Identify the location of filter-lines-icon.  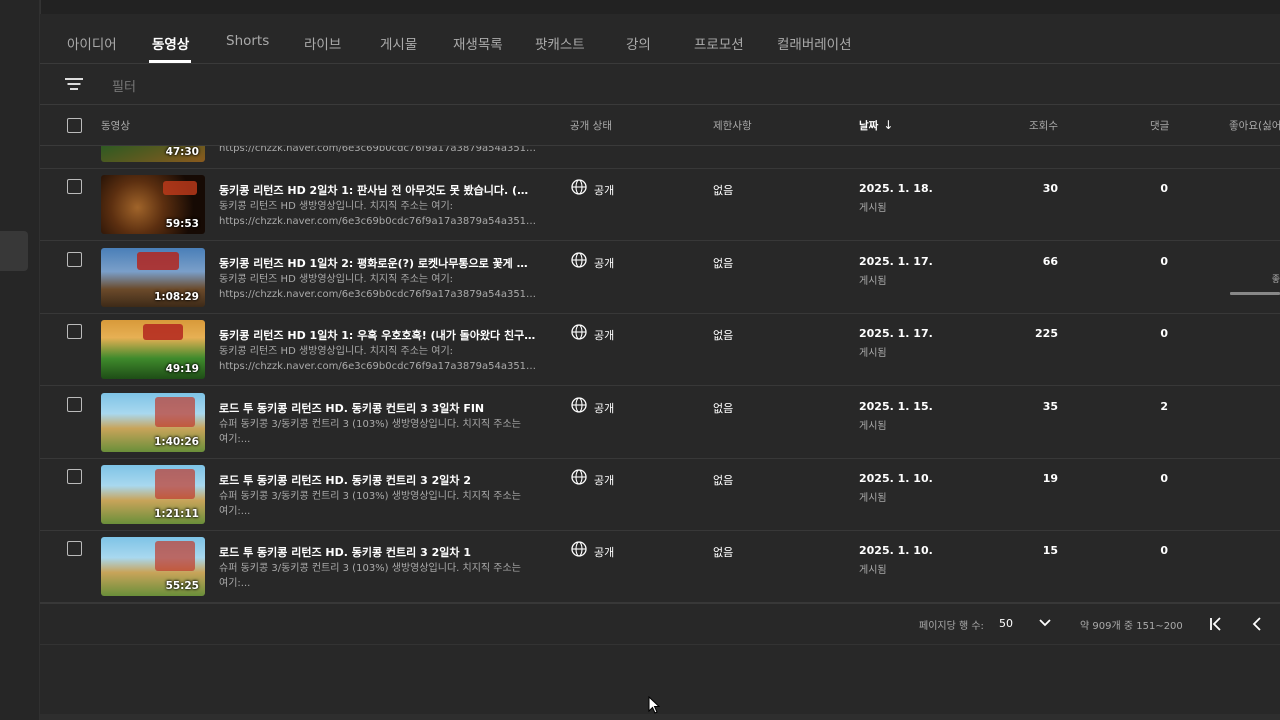
(74, 84).